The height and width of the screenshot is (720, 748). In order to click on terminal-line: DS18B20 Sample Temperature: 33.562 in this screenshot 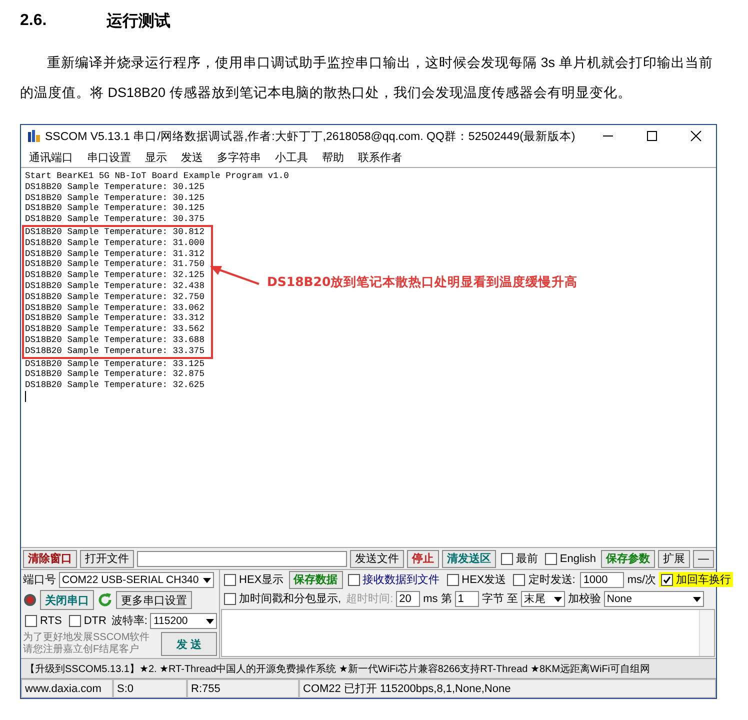, I will do `click(115, 329)`.